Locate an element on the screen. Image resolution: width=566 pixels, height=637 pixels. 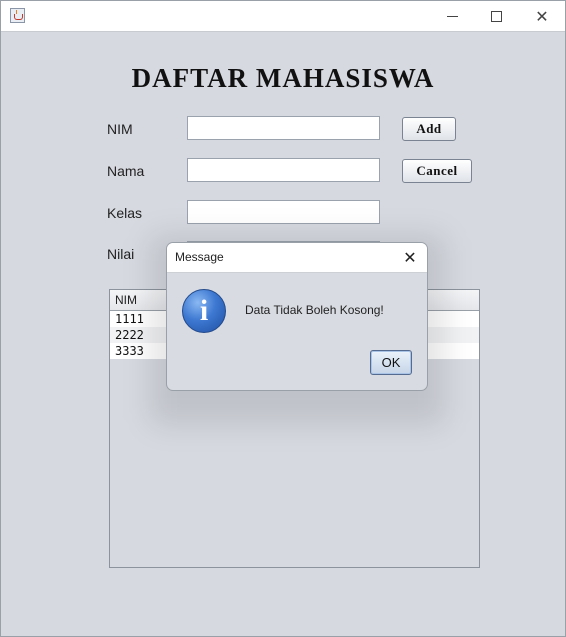
minimize-button is located at coordinates (452, 16).